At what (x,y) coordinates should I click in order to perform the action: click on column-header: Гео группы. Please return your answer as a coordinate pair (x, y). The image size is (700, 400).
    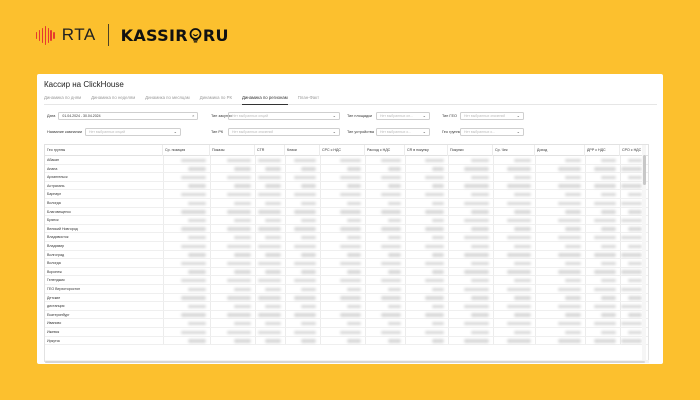
    Looking at the image, I should click on (104, 150).